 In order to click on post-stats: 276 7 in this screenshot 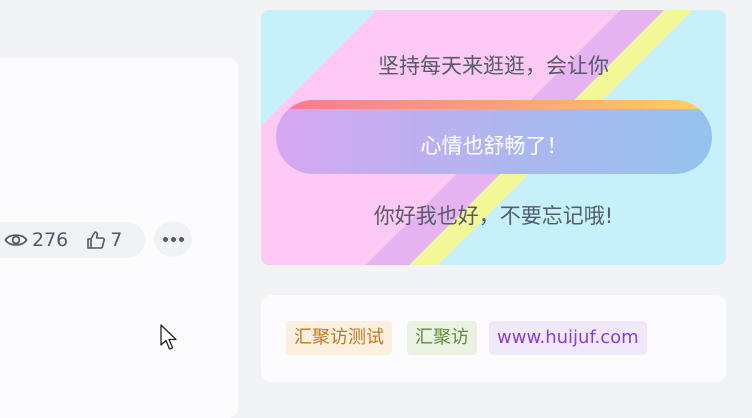, I will do `click(72, 240)`.